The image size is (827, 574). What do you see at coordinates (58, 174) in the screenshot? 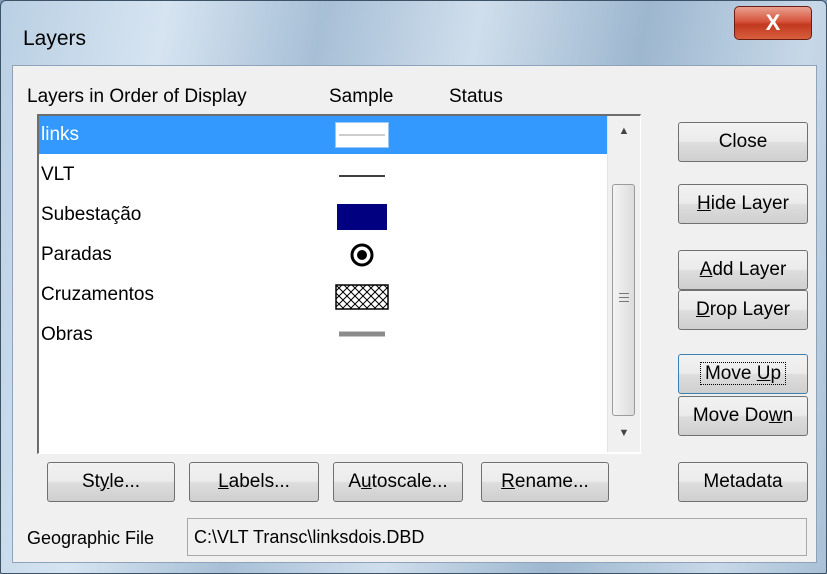
I see `layer-label: VLT` at bounding box center [58, 174].